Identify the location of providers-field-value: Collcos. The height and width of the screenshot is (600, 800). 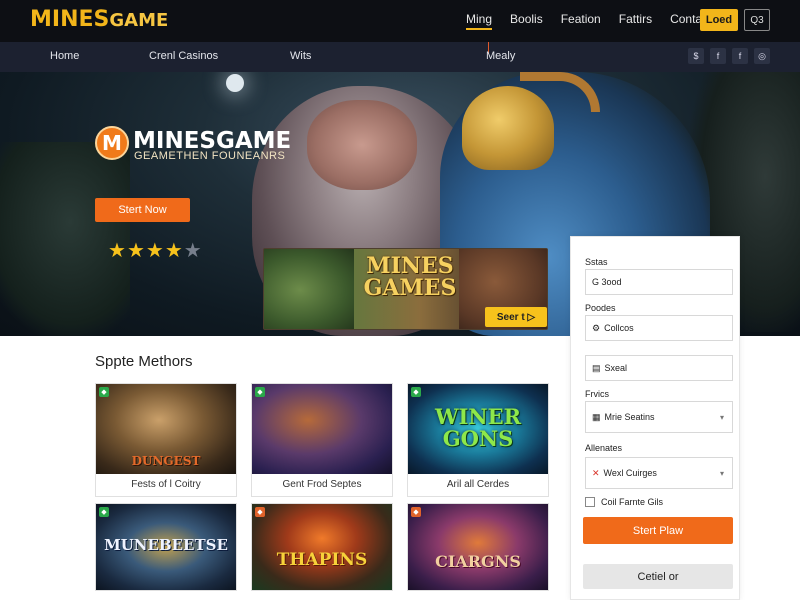
(619, 328).